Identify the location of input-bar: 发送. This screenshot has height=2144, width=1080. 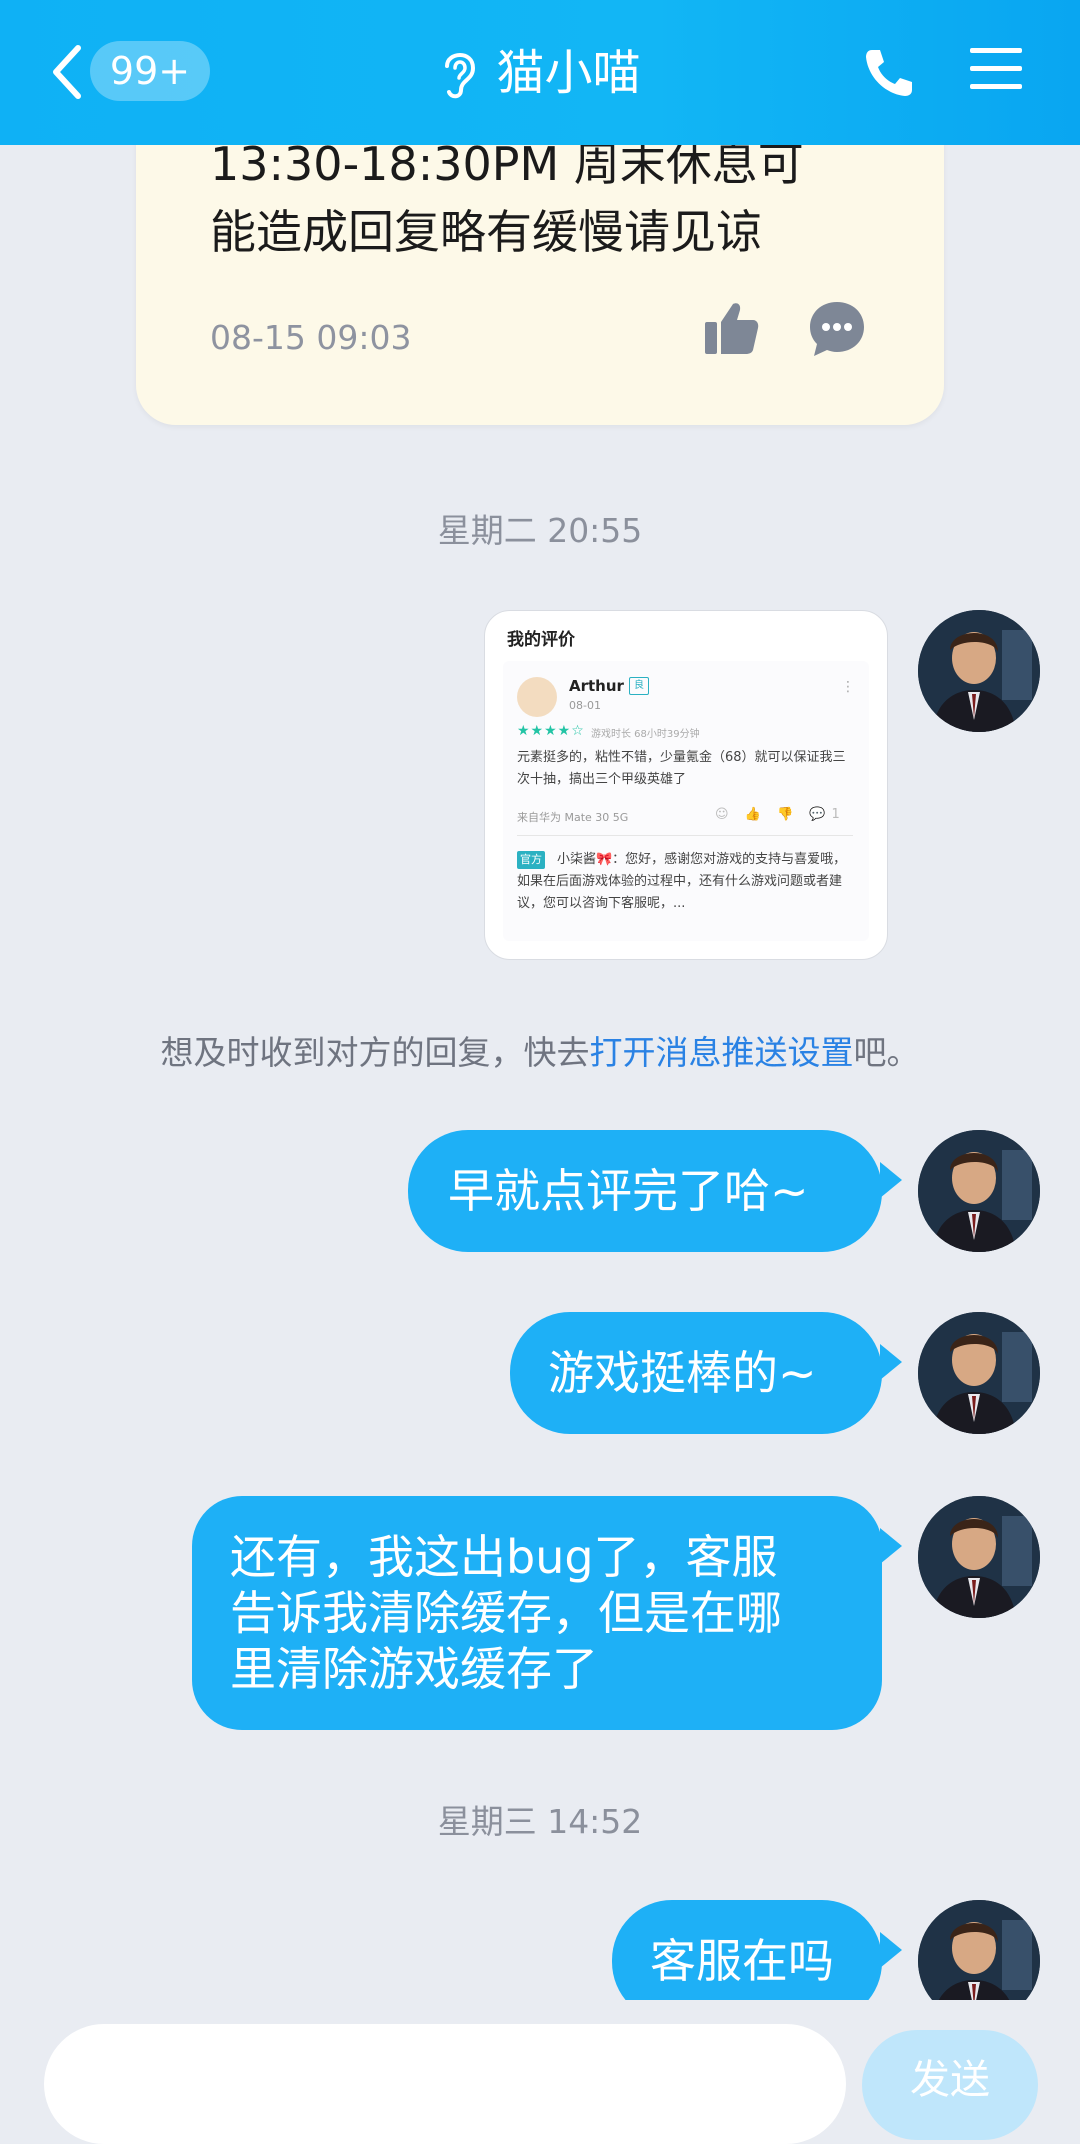
(540, 2072).